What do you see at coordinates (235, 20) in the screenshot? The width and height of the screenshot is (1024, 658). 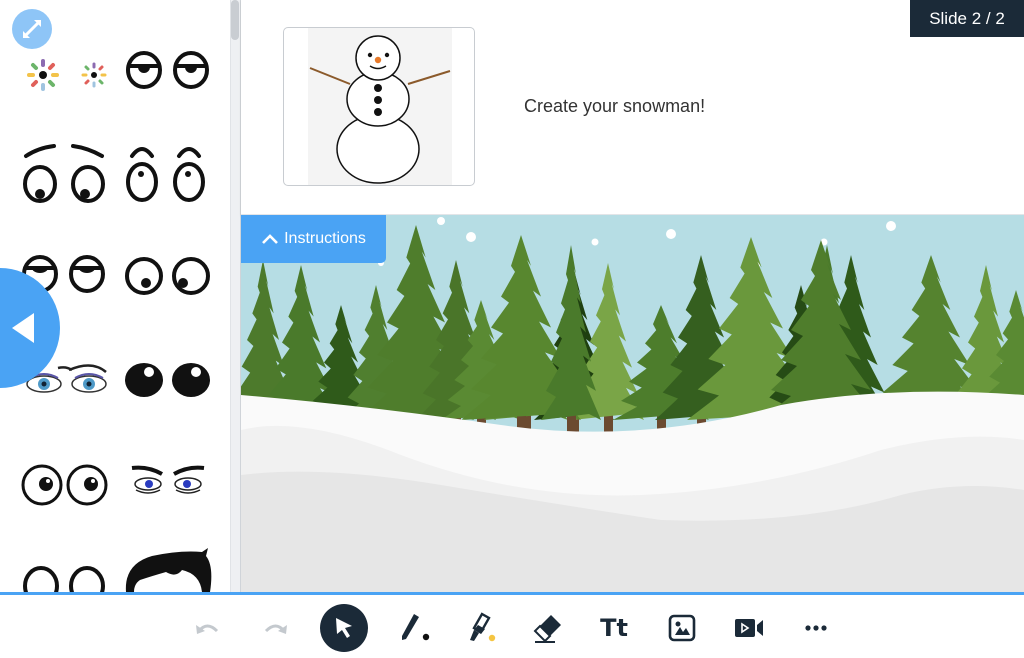 I see `sidebar-scrollbar-thumb` at bounding box center [235, 20].